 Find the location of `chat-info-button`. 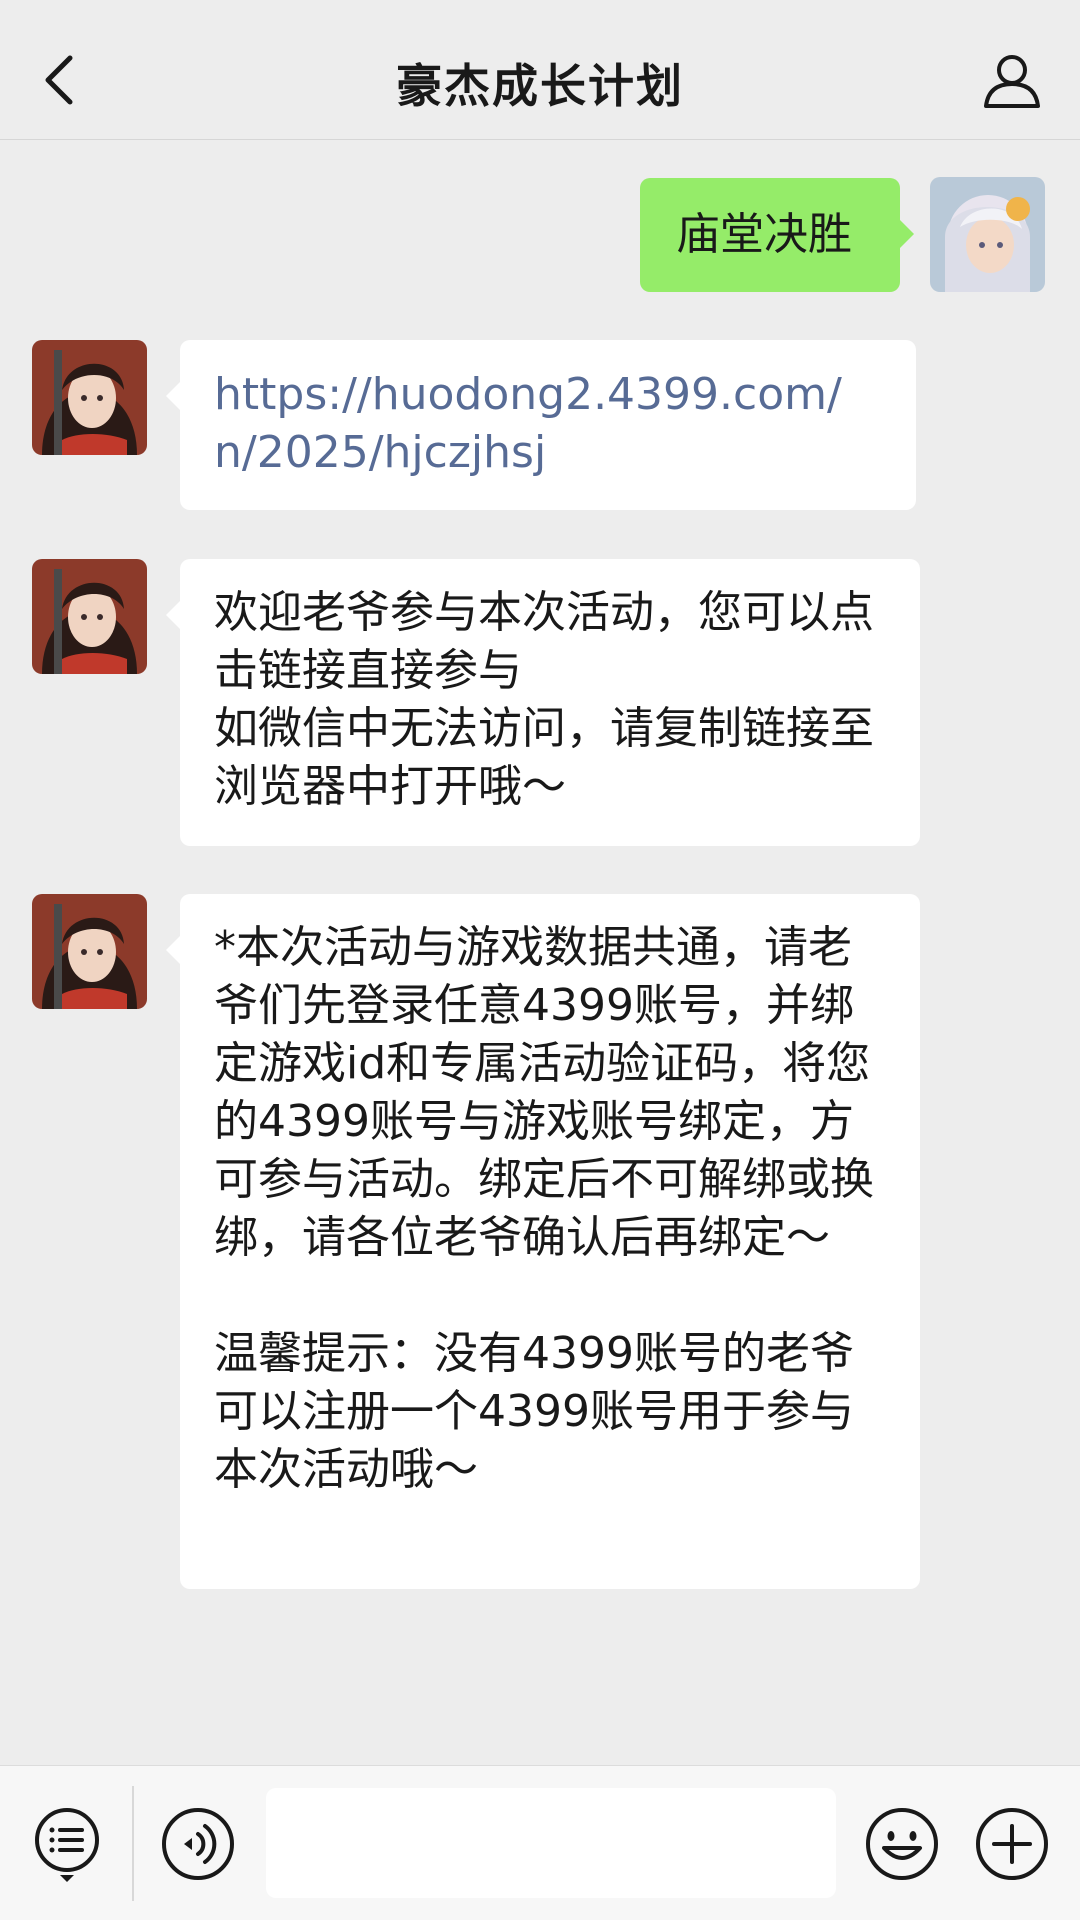

chat-info-button is located at coordinates (1012, 80).